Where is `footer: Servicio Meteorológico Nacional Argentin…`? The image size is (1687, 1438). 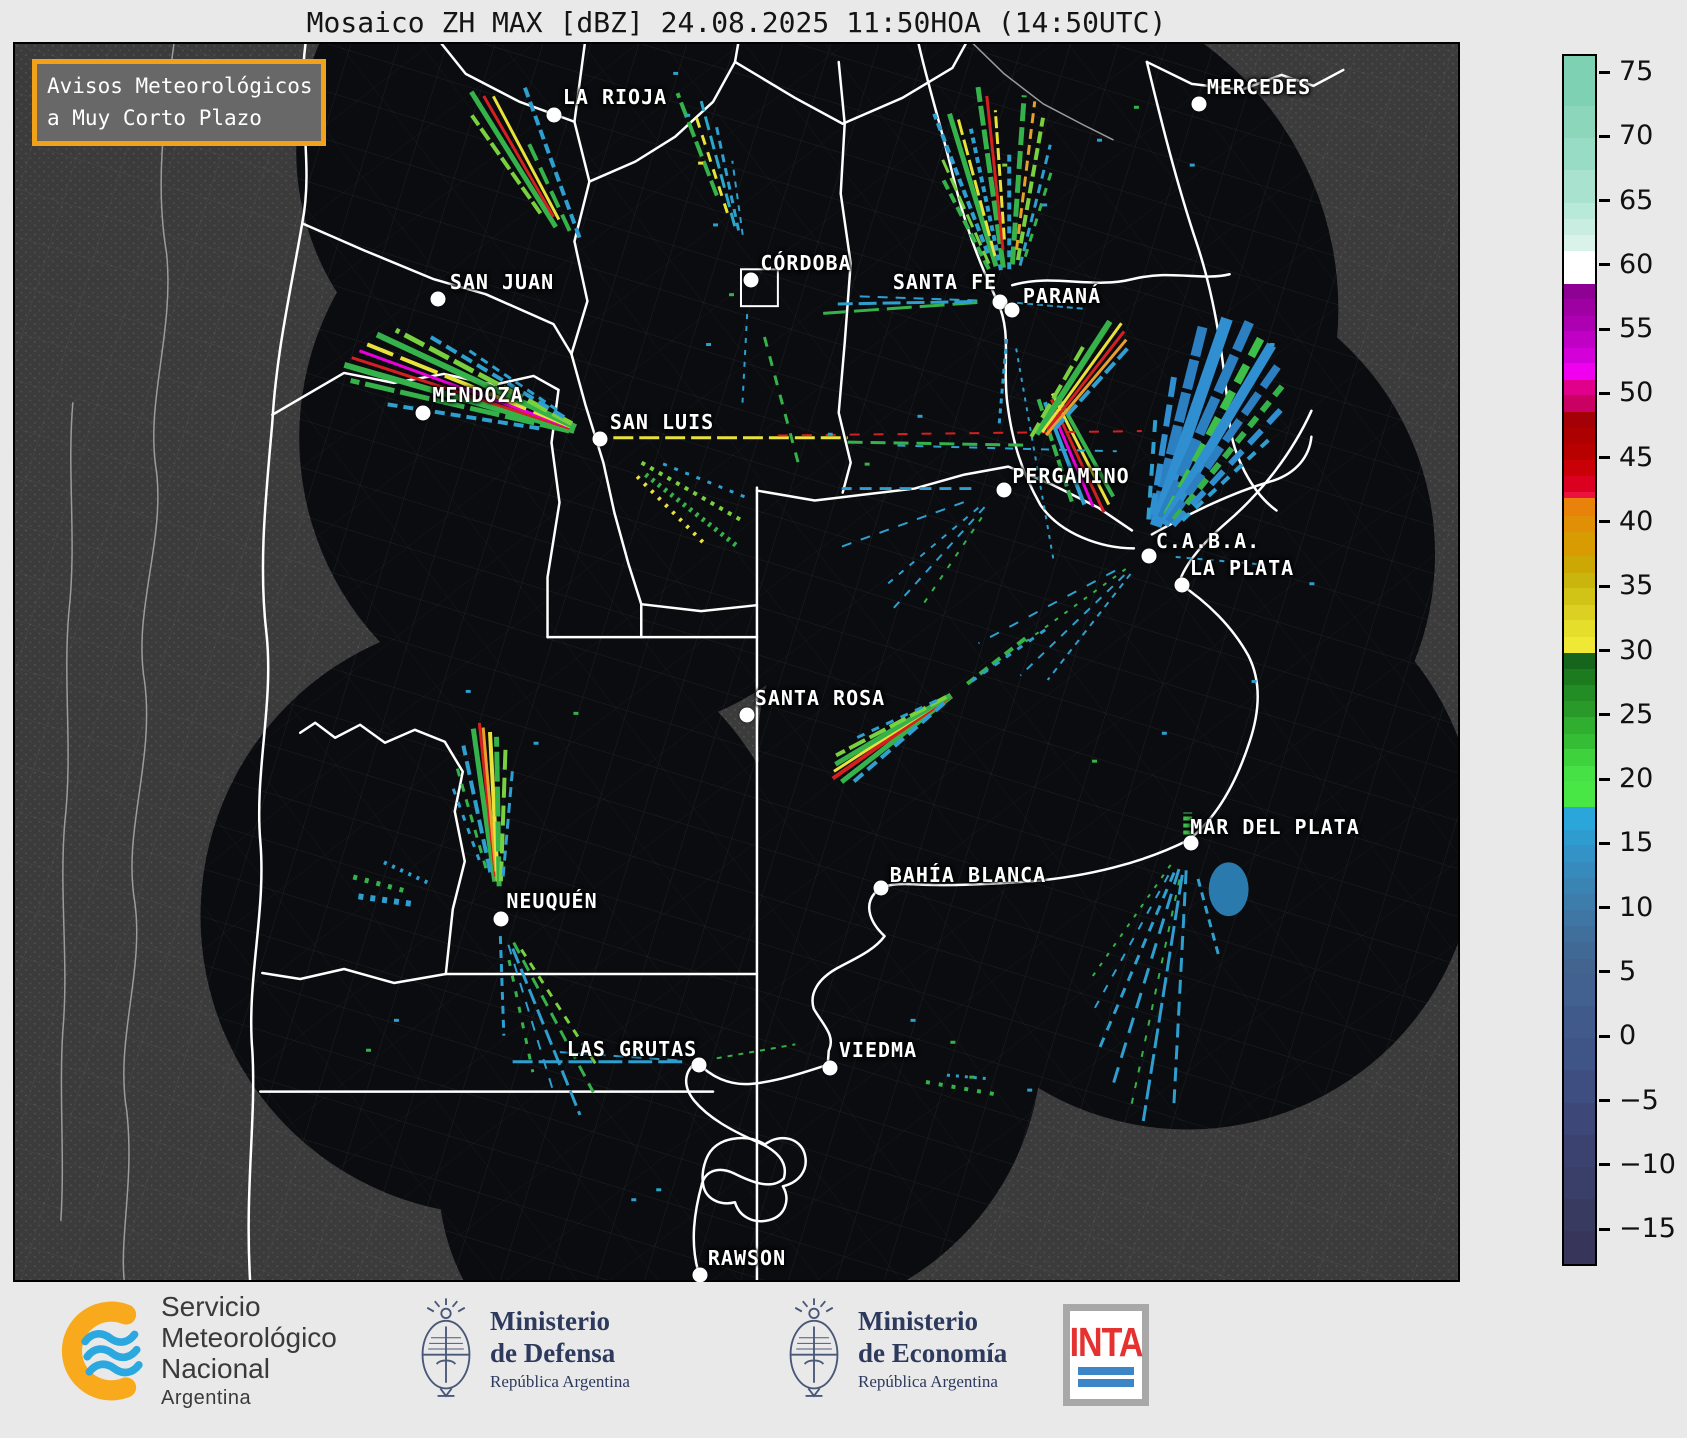
footer: Servicio Meteorológico Nacional Argentin… is located at coordinates (843, 1360).